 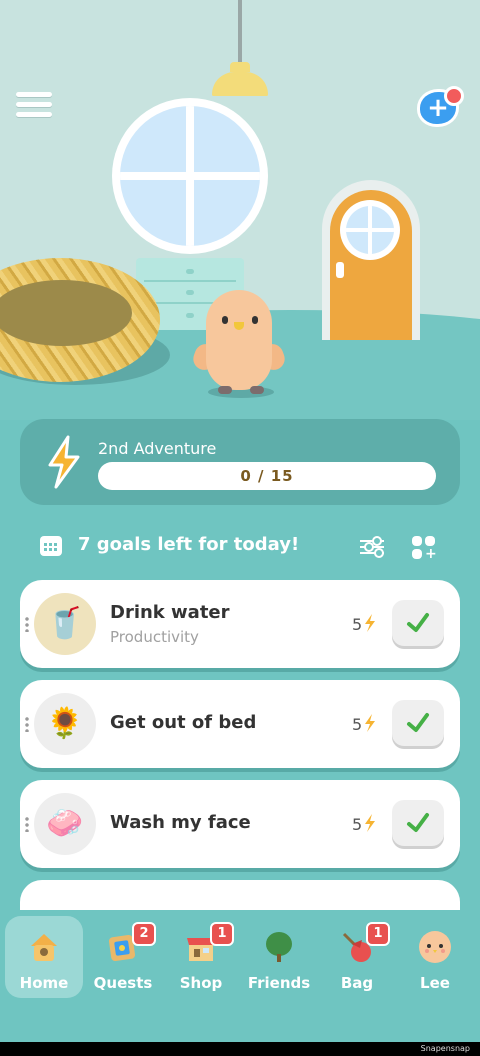 What do you see at coordinates (424, 548) in the screenshot?
I see `add-goal-grid-icon: +` at bounding box center [424, 548].